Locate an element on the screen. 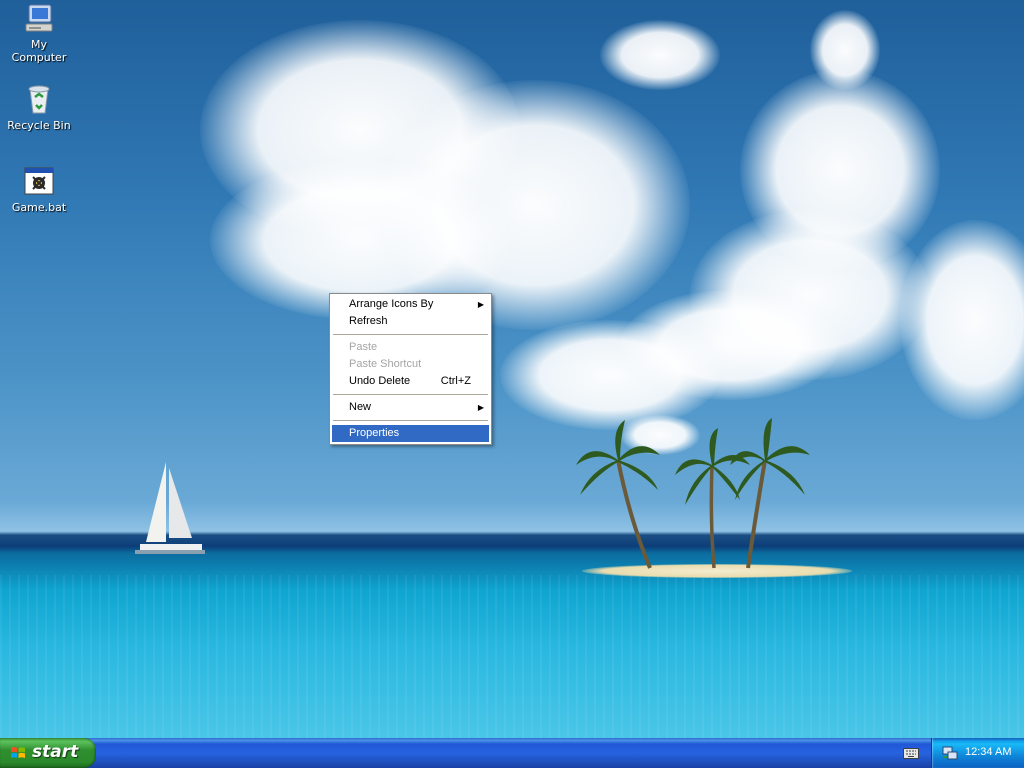 The image size is (1024, 768). taskbar: start is located at coordinates (512, 753).